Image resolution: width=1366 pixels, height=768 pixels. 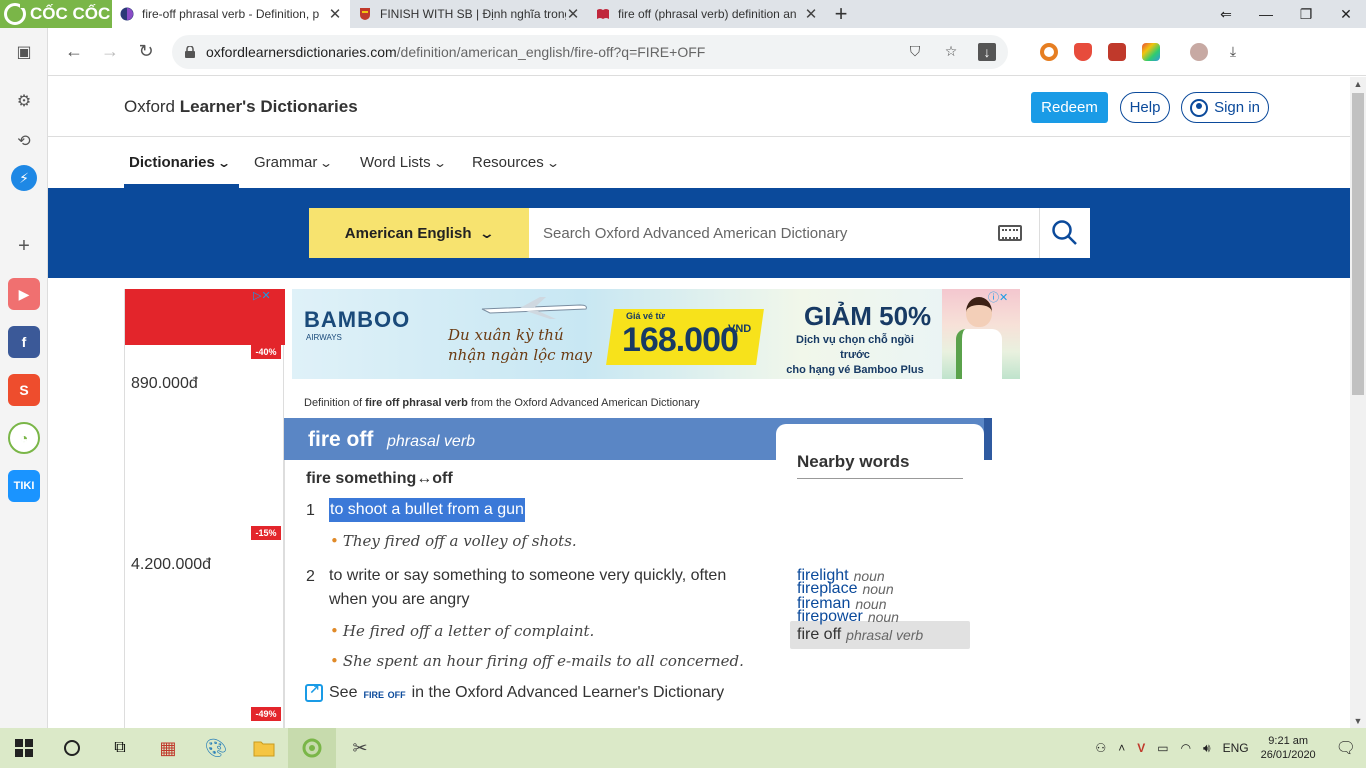 What do you see at coordinates (403, 162) in the screenshot?
I see `menu-word-lists: Word Lists ⌄` at bounding box center [403, 162].